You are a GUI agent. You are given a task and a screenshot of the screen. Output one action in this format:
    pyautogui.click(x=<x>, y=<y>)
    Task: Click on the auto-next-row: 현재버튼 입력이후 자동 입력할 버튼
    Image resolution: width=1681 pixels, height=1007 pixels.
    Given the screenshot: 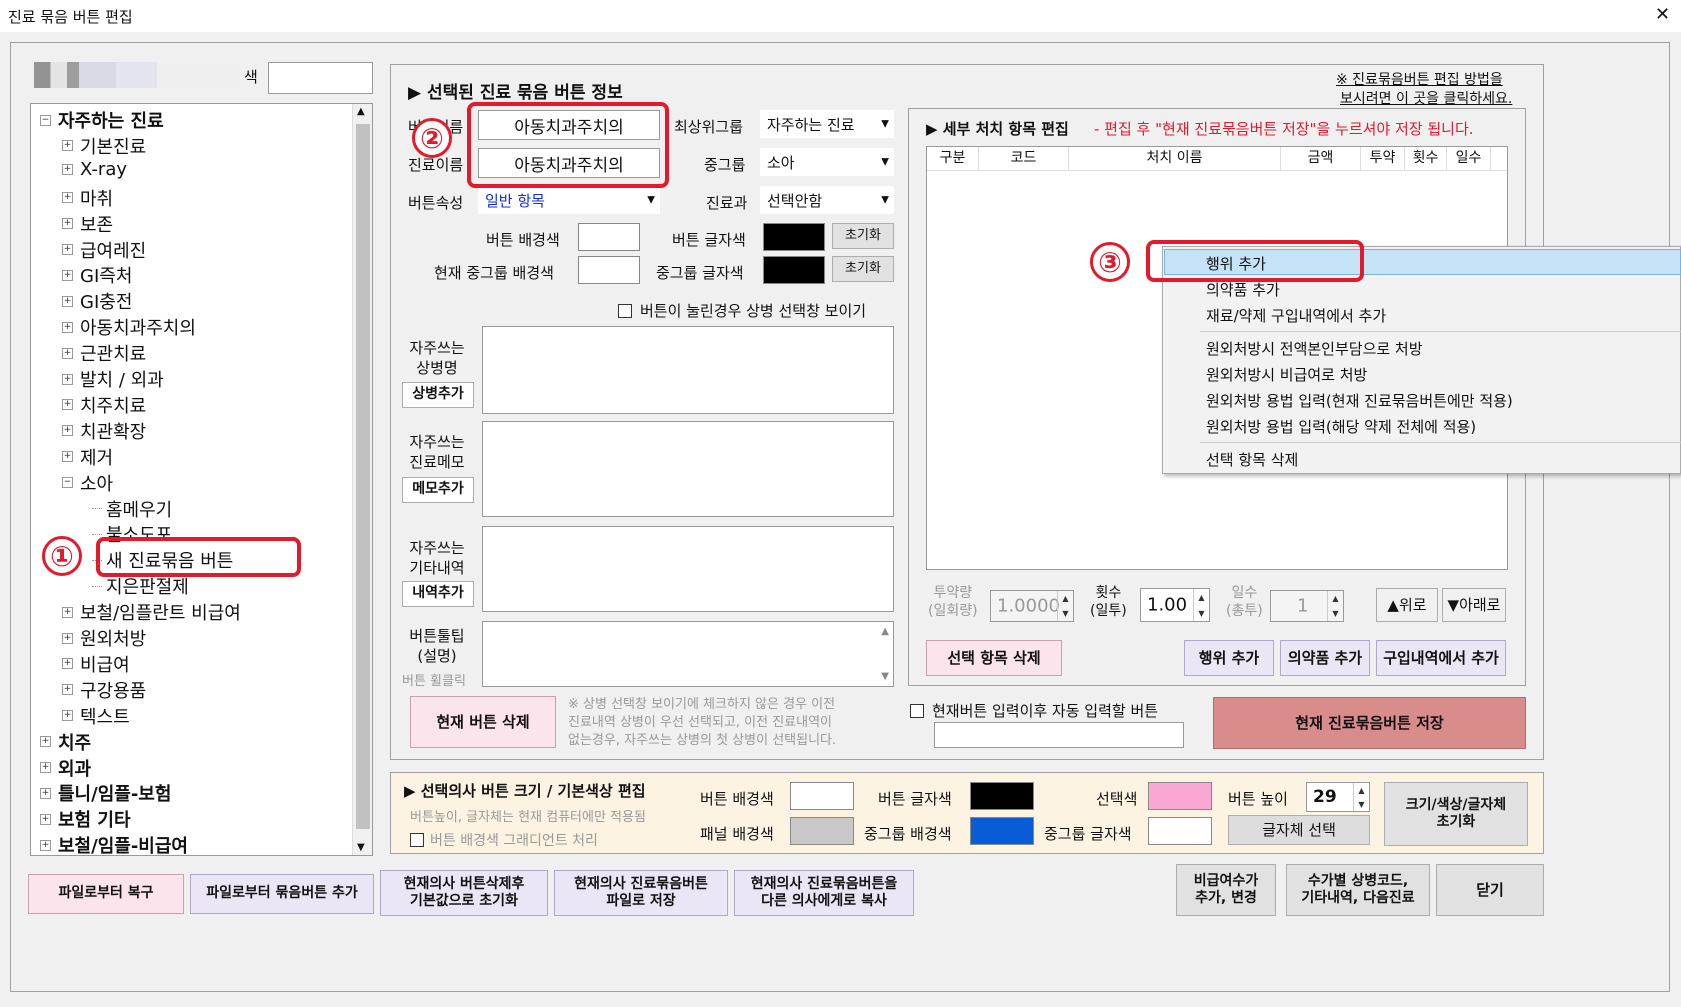 What is the action you would take?
    pyautogui.click(x=1034, y=710)
    